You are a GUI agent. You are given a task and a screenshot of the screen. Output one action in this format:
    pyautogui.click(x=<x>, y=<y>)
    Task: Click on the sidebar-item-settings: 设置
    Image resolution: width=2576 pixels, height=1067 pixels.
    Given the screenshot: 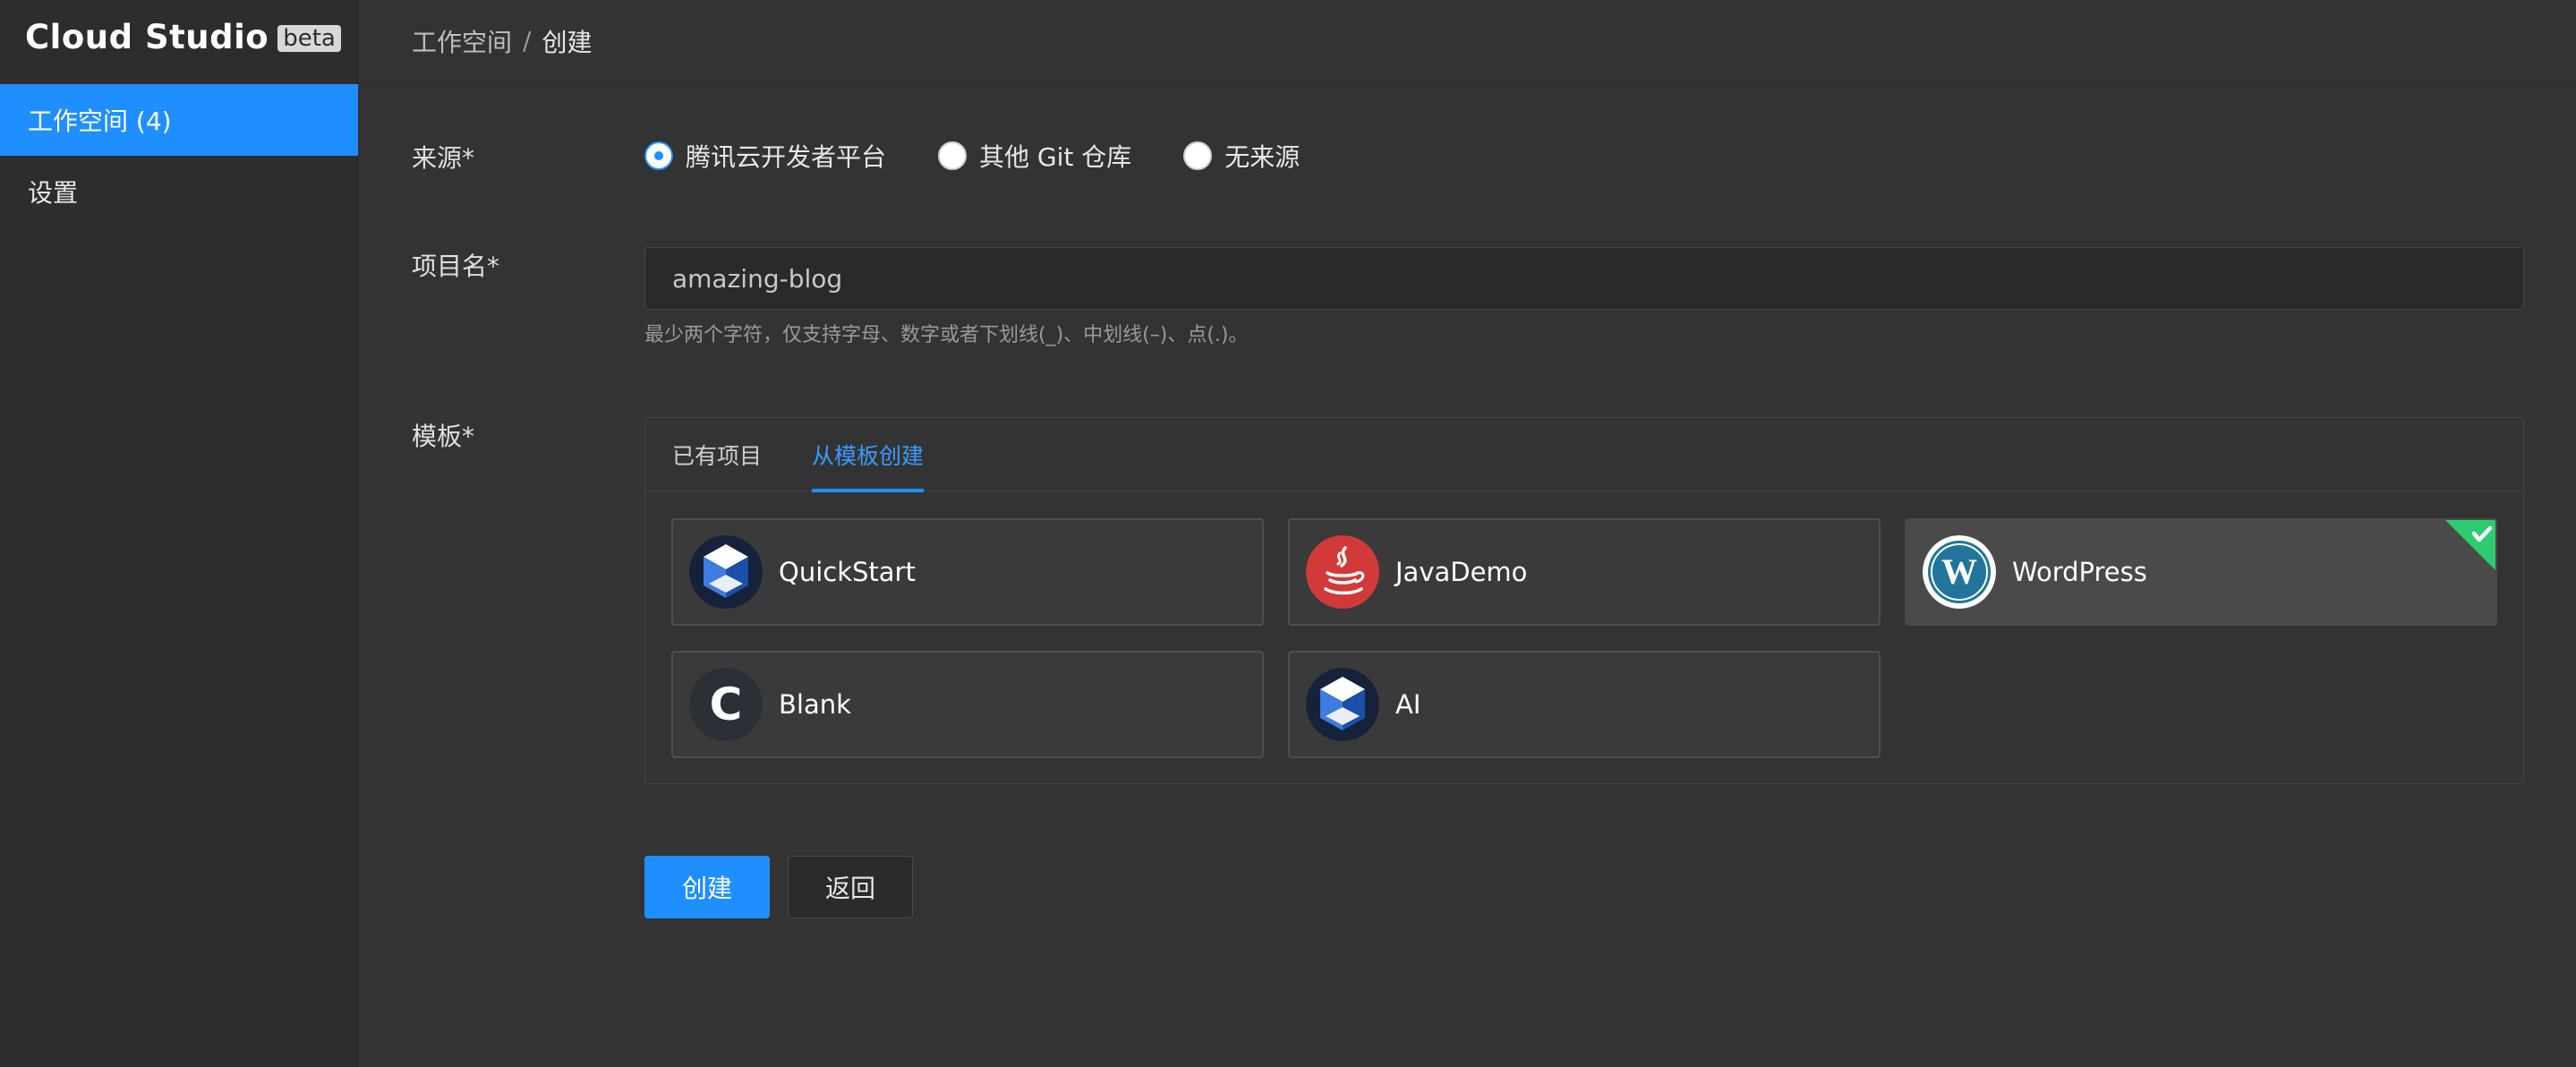 What is the action you would take?
    pyautogui.click(x=179, y=191)
    